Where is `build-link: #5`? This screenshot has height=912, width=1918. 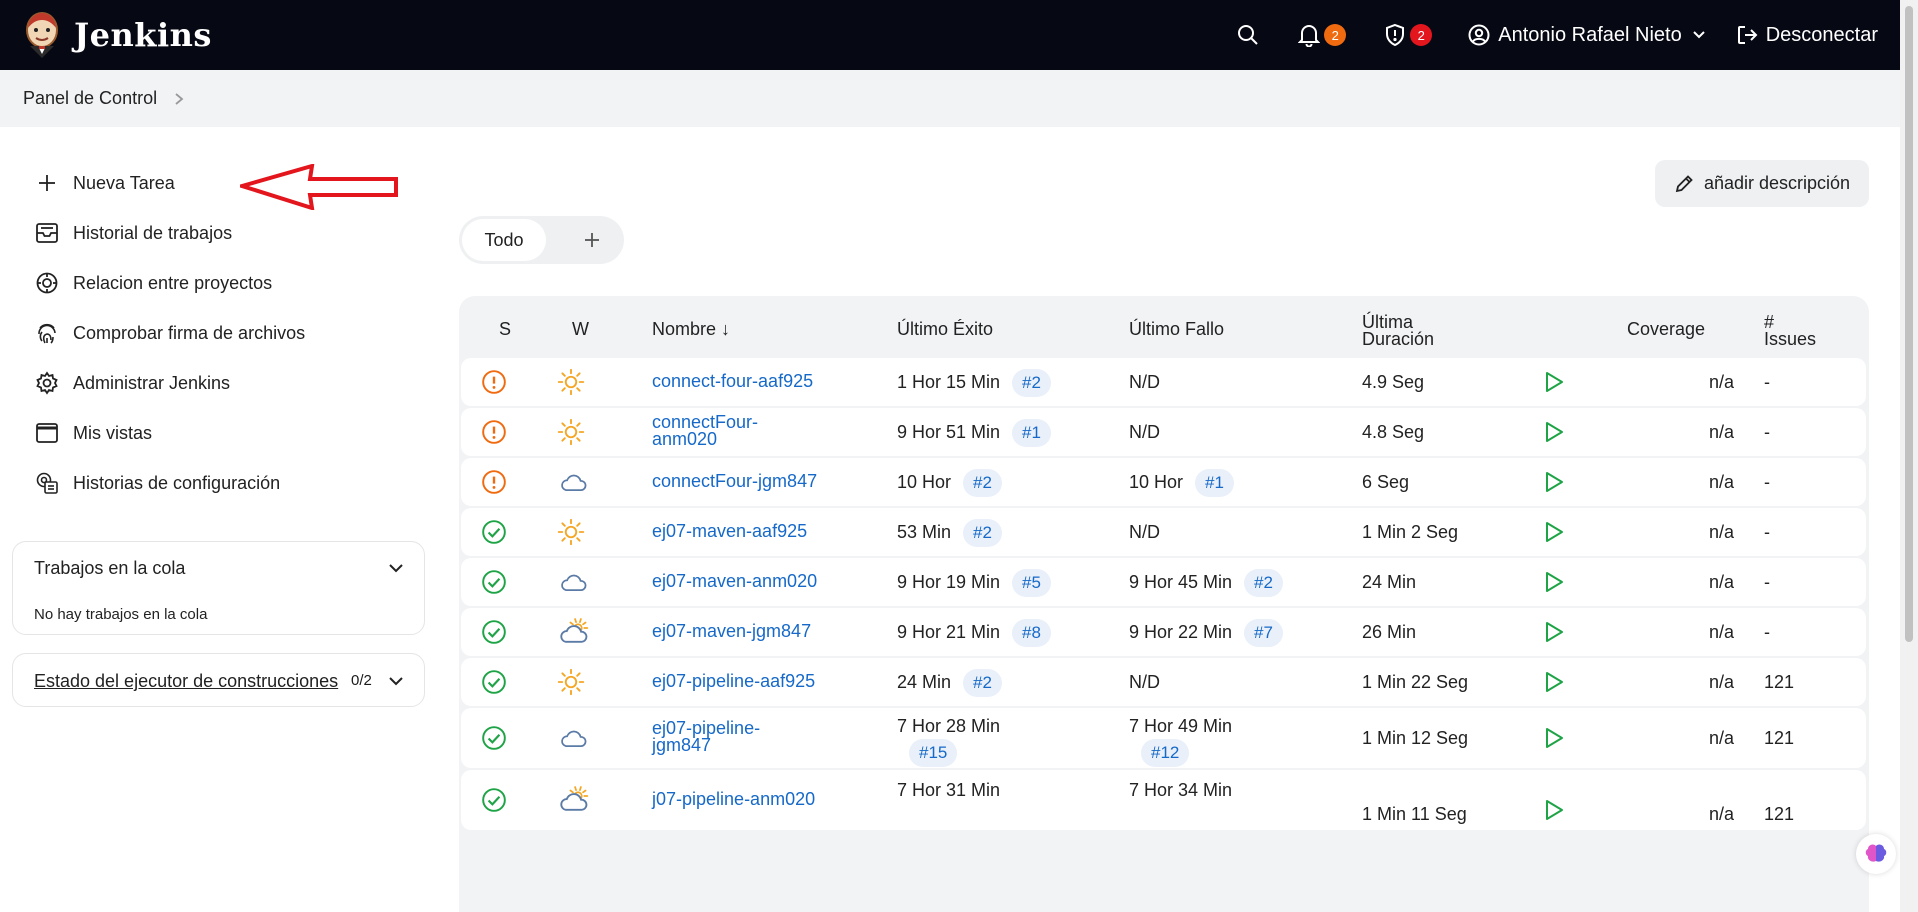
build-link: #5 is located at coordinates (1031, 583).